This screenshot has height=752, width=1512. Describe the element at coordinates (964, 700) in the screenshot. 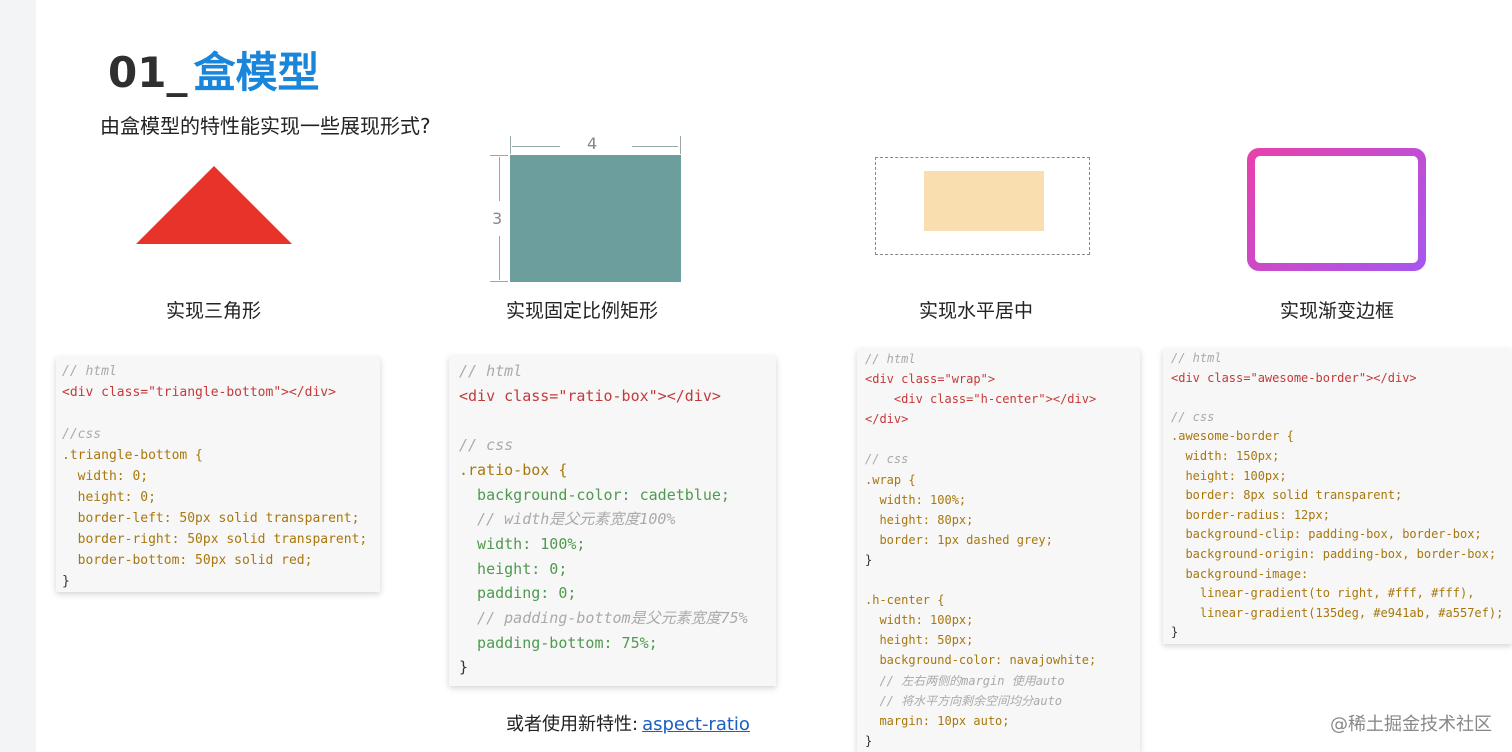

I see `code-line: // 将水平方向剩余空间均分auto` at that location.